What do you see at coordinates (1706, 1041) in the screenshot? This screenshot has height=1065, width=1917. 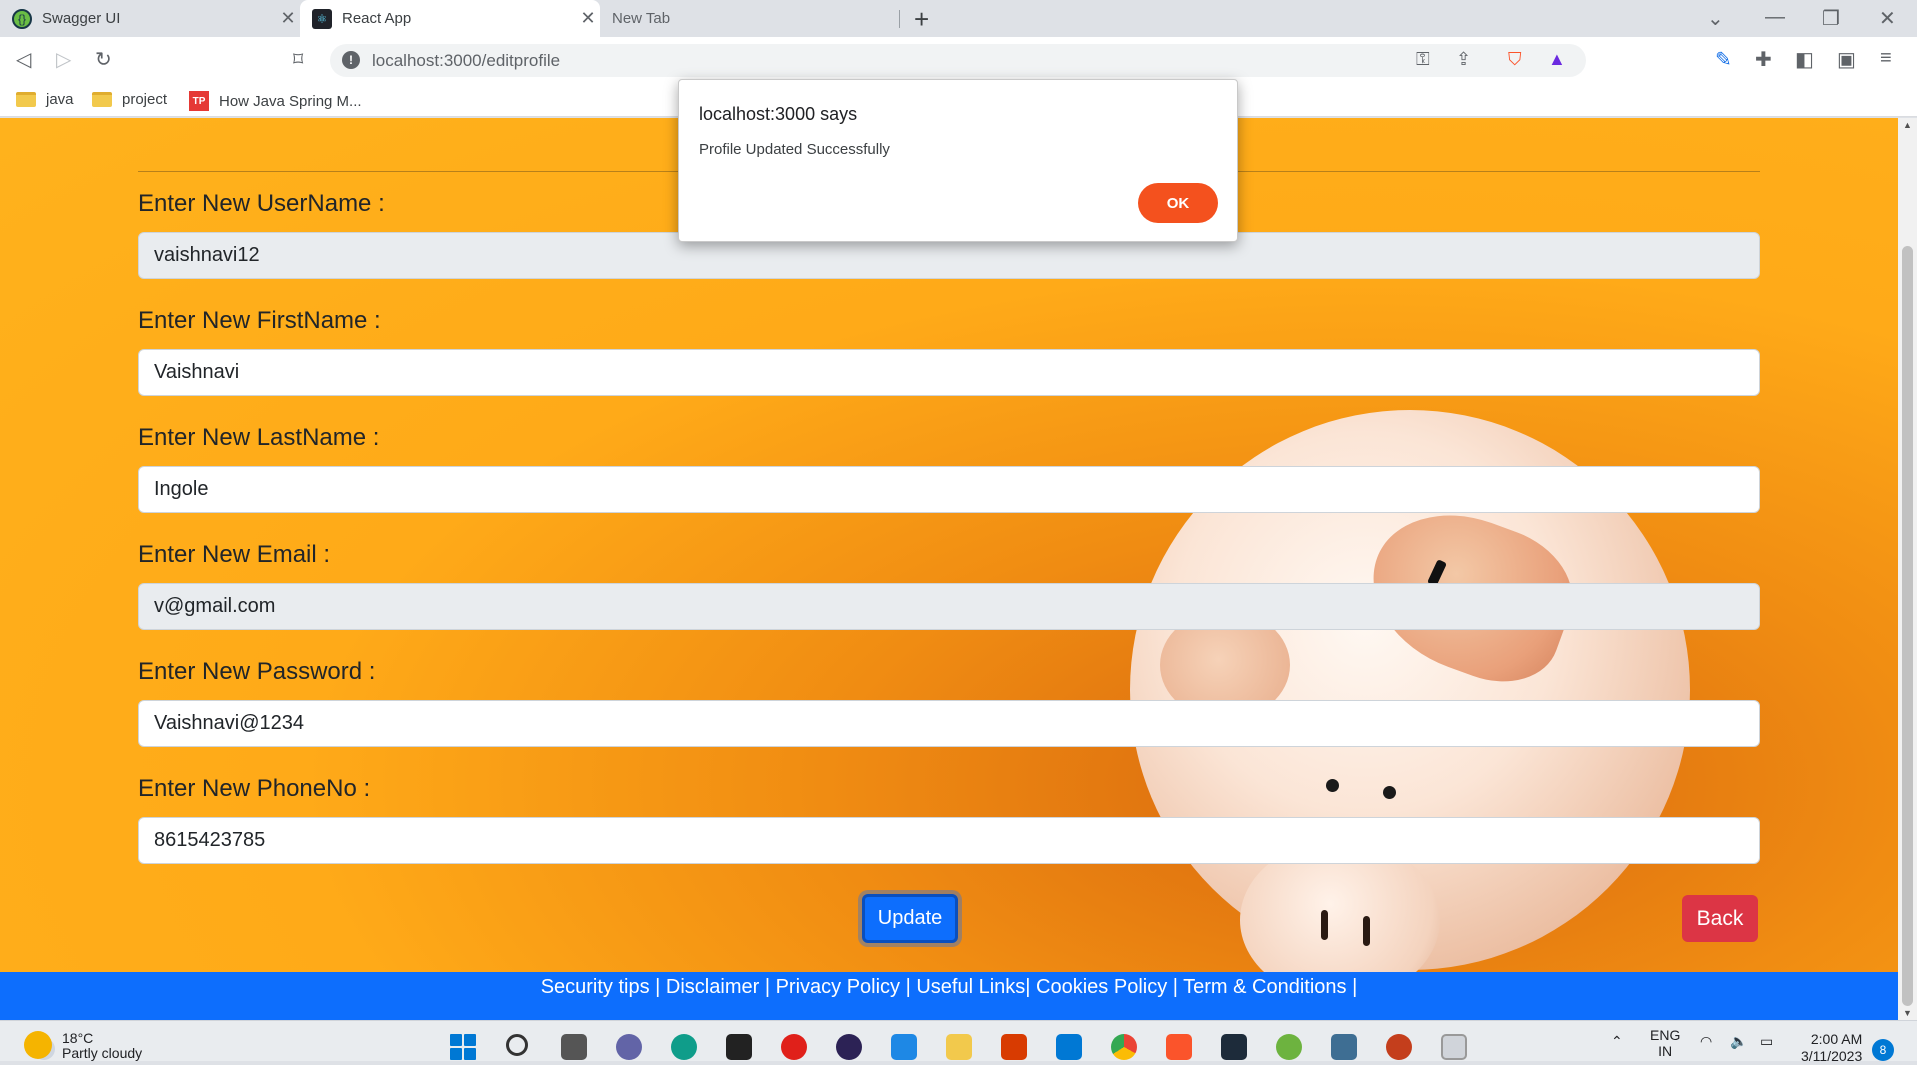 I see `wifi-icon: ◠` at bounding box center [1706, 1041].